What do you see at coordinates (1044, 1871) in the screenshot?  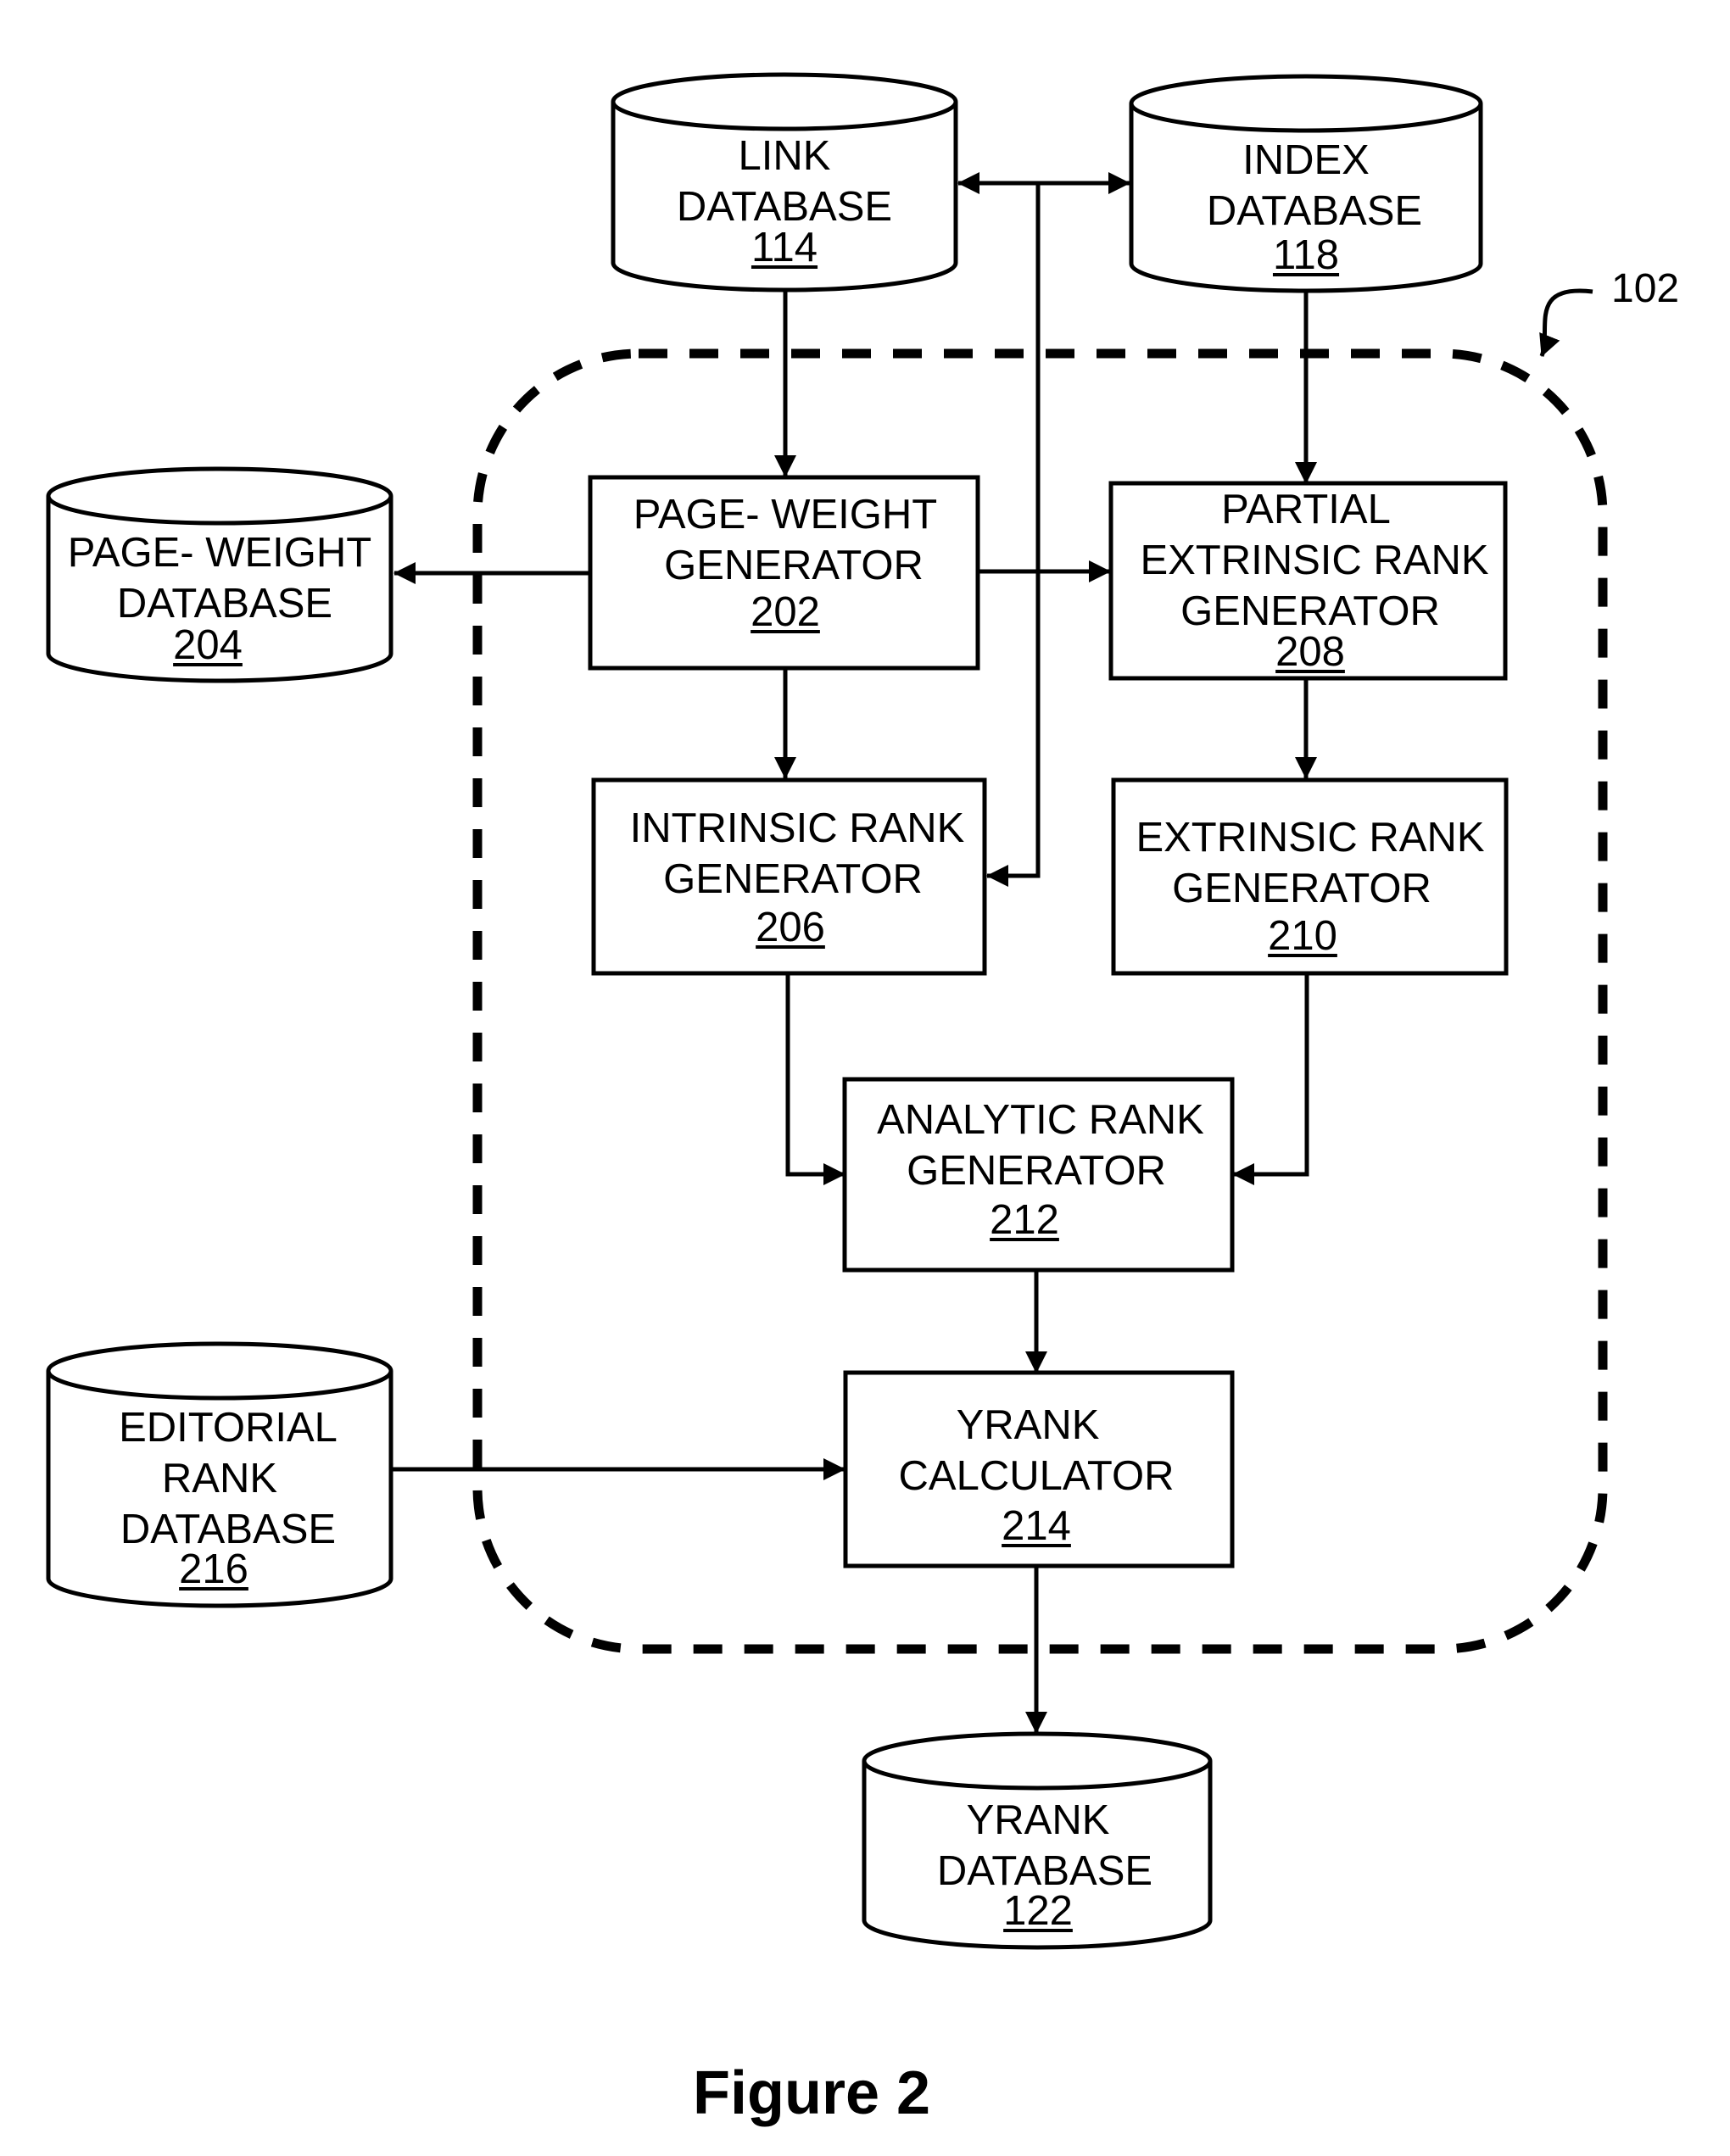 I see `yrank-database-line-2: DATABASE` at bounding box center [1044, 1871].